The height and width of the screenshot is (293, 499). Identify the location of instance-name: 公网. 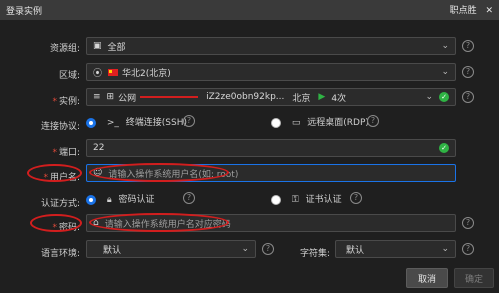
(127, 98).